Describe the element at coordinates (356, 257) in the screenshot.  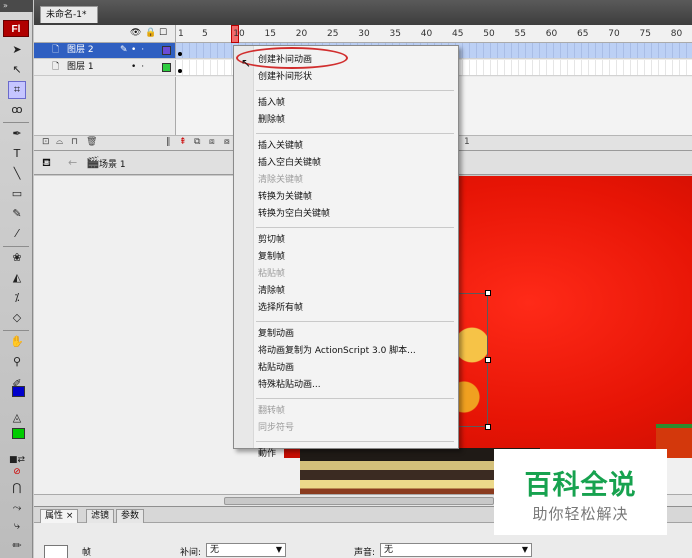
I see `menu-item: 复制帧` at that location.